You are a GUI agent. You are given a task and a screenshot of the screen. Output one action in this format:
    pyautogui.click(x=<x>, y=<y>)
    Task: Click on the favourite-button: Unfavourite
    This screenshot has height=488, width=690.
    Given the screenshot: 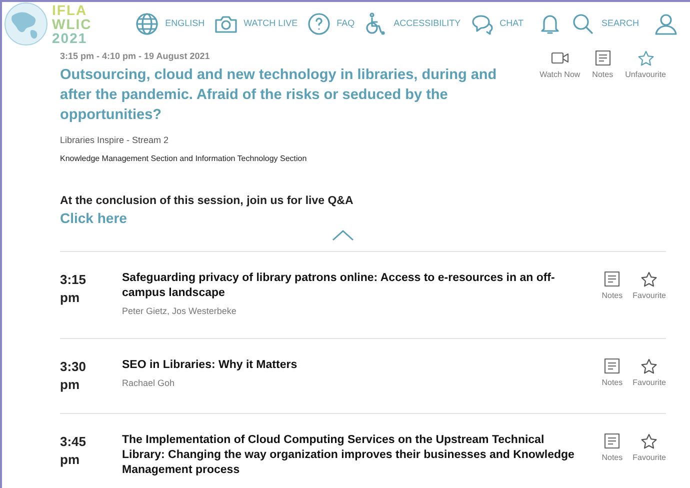 What is the action you would take?
    pyautogui.click(x=645, y=65)
    